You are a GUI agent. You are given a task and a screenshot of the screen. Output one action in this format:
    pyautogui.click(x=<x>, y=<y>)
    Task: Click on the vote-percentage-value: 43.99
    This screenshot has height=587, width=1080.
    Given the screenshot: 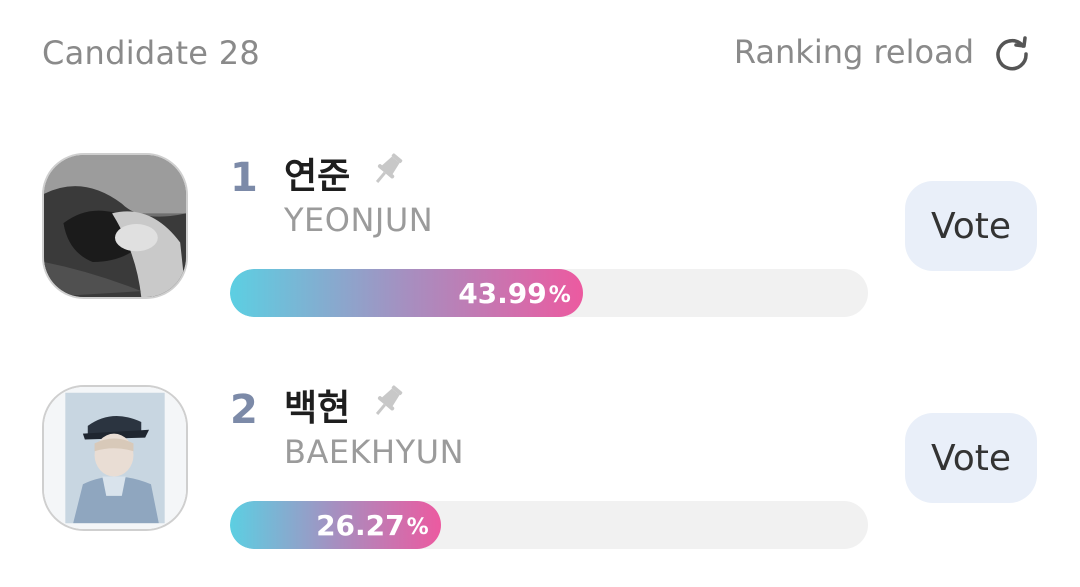 What is the action you would take?
    pyautogui.click(x=502, y=293)
    